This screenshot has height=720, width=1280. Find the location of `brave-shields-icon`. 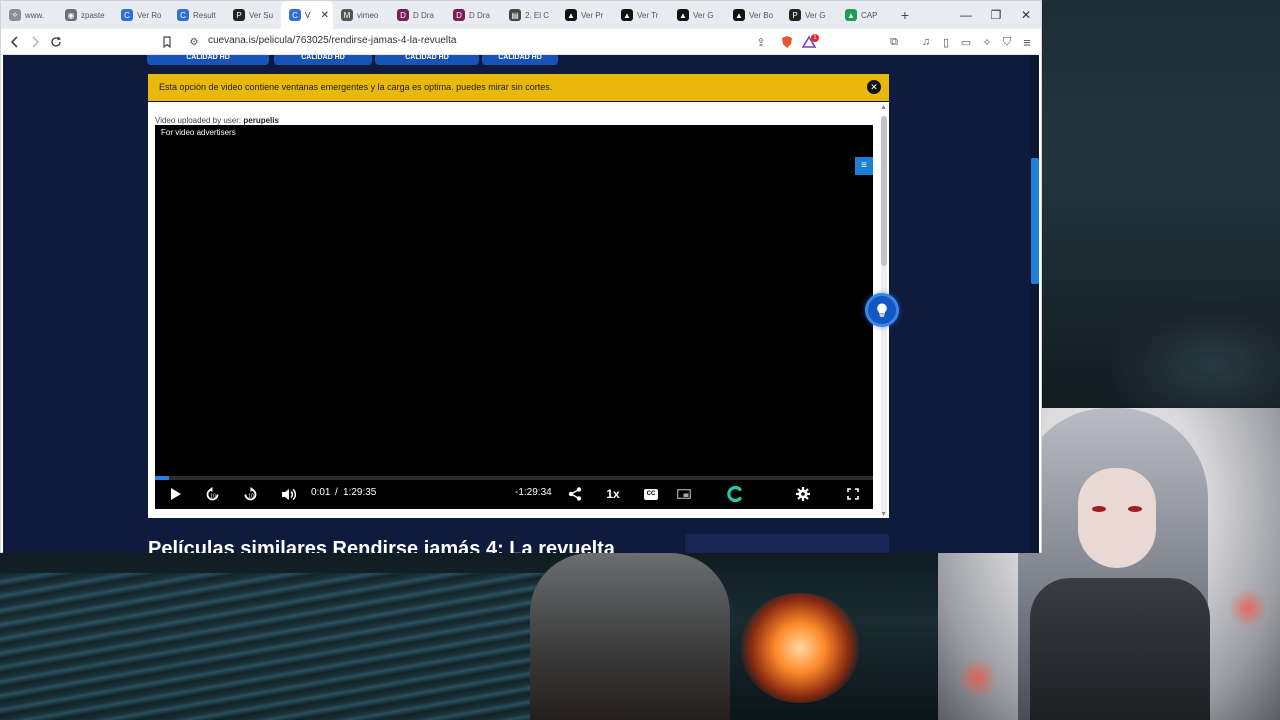

brave-shields-icon is located at coordinates (787, 42).